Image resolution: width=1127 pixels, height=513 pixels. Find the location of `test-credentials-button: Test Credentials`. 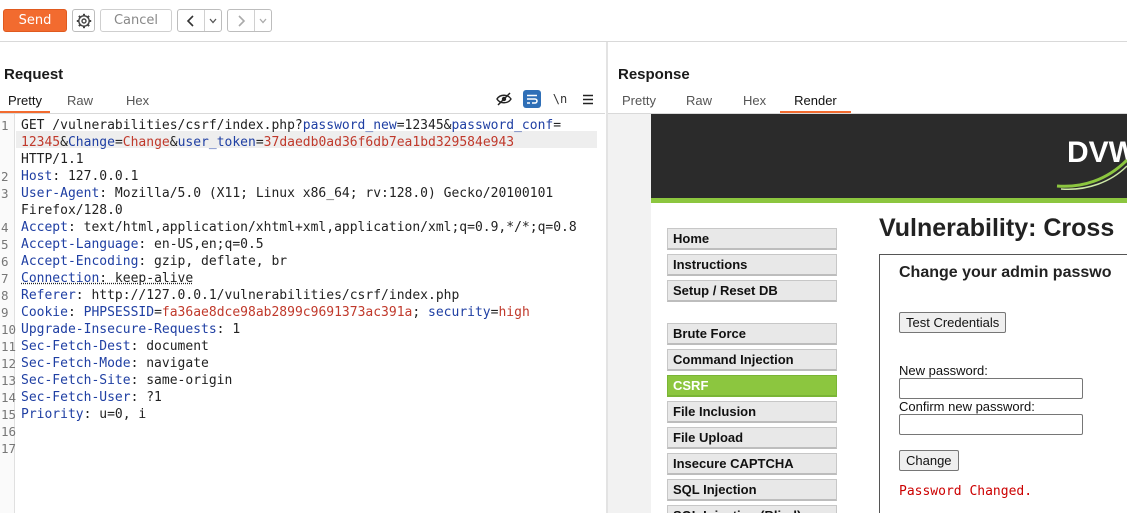

test-credentials-button: Test Credentials is located at coordinates (952, 322).